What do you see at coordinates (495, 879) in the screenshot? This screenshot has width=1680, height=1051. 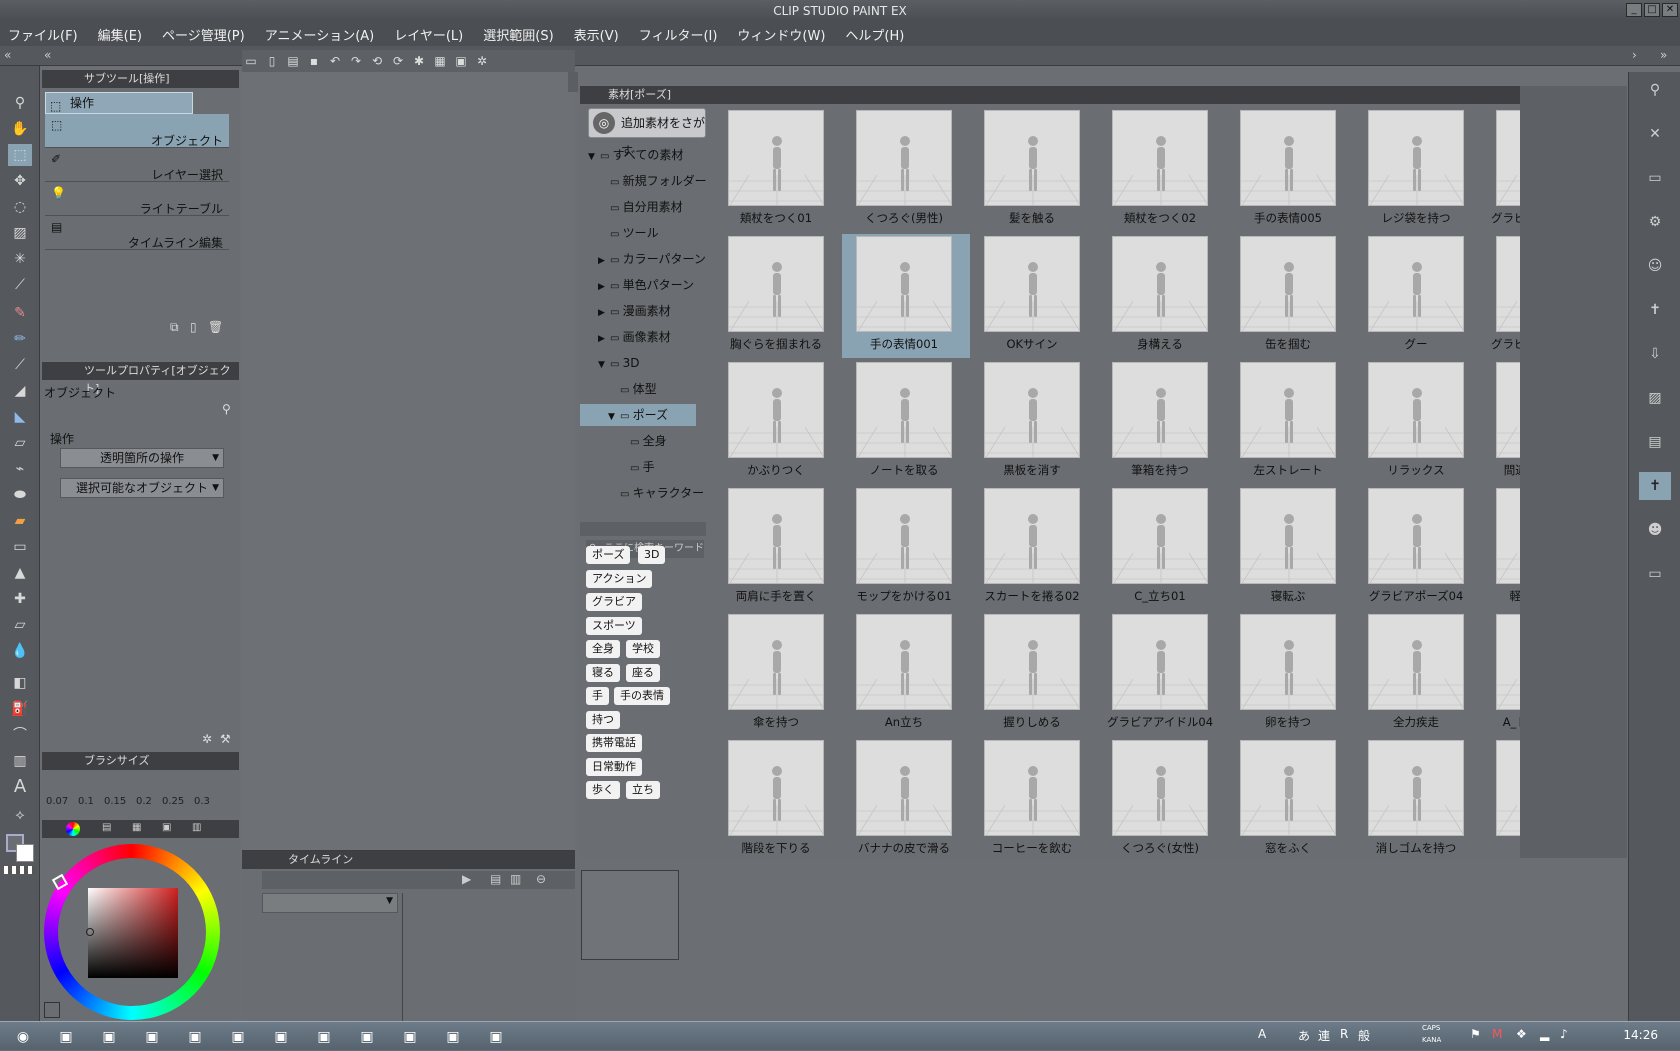 I see `timeline-view-icon: ▤` at bounding box center [495, 879].